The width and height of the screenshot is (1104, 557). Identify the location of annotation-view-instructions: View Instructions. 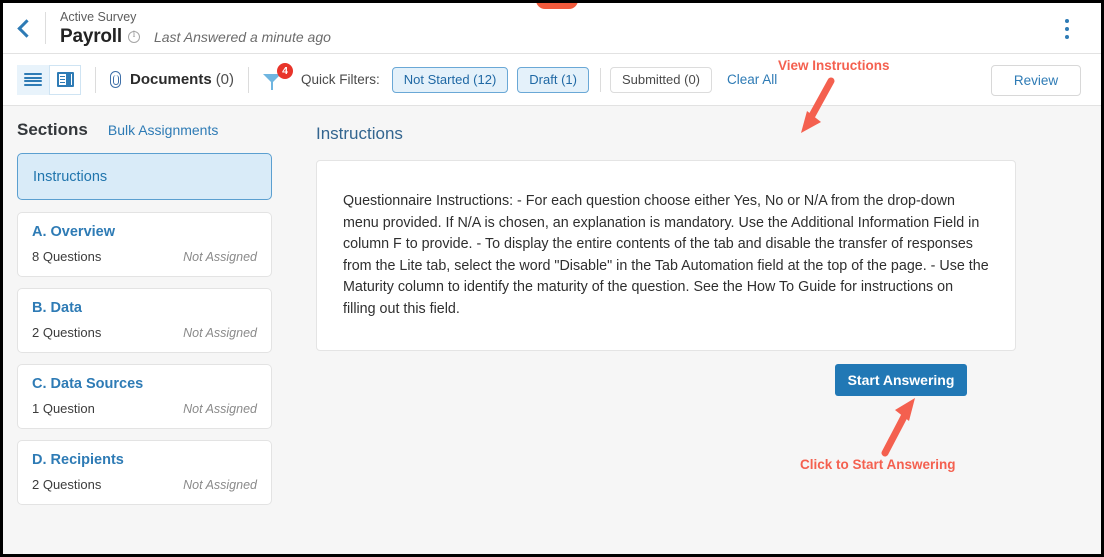
(834, 65).